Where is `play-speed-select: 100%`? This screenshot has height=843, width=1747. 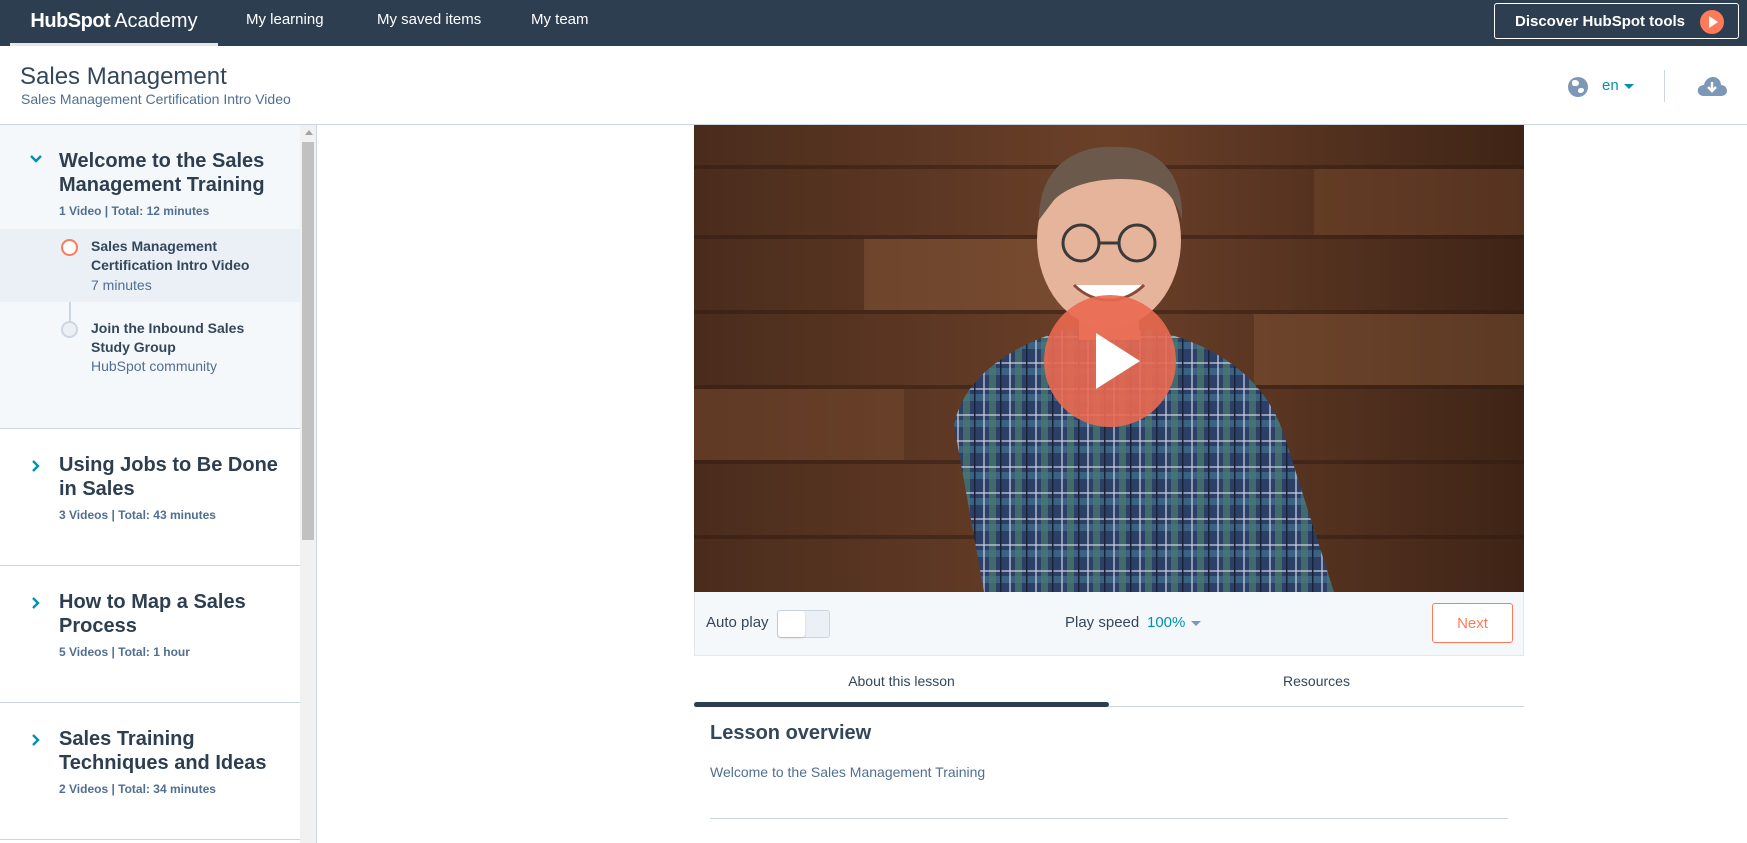
play-speed-select: 100% is located at coordinates (1174, 622).